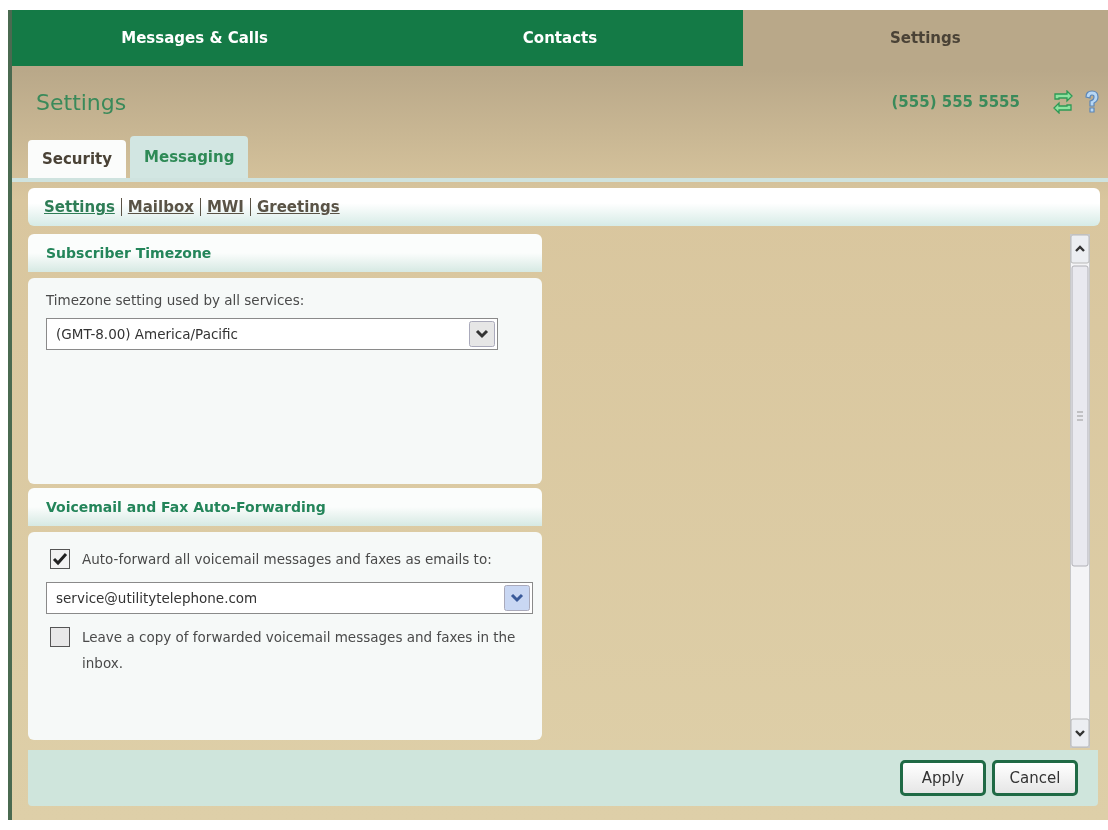  Describe the element at coordinates (224, 207) in the screenshot. I see `nav-link: MWI` at that location.